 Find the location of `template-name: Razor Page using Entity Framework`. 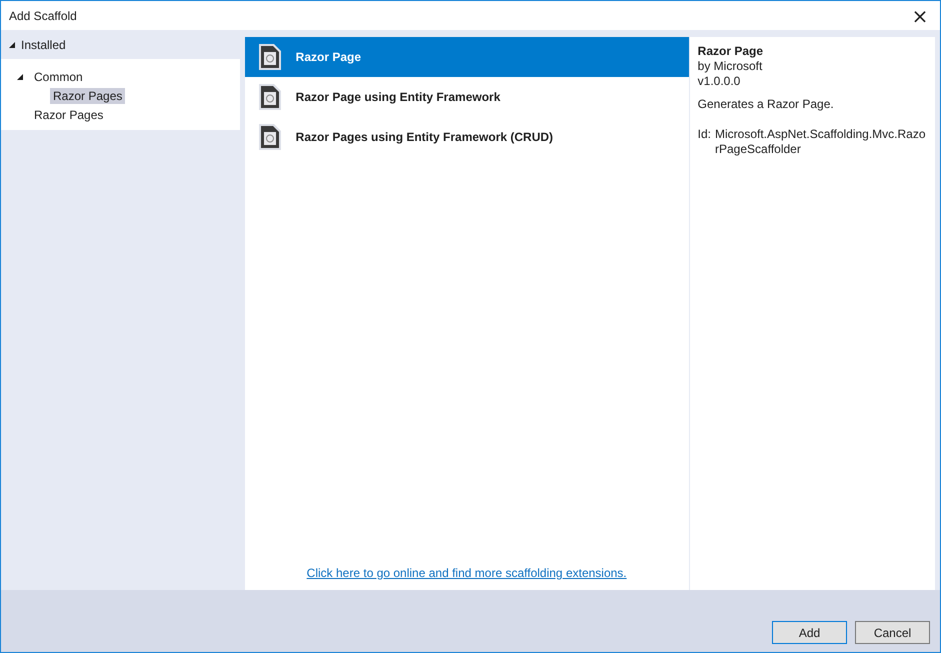

template-name: Razor Page using Entity Framework is located at coordinates (398, 97).